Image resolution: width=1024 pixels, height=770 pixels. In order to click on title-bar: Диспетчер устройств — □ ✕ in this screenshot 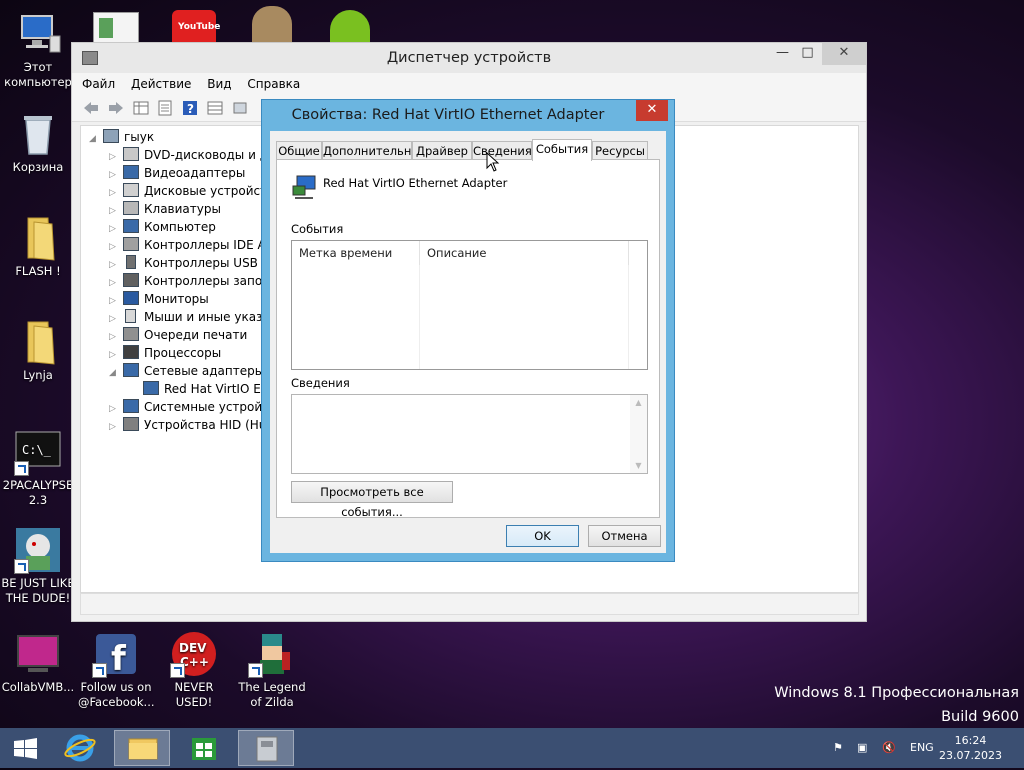, I will do `click(469, 58)`.